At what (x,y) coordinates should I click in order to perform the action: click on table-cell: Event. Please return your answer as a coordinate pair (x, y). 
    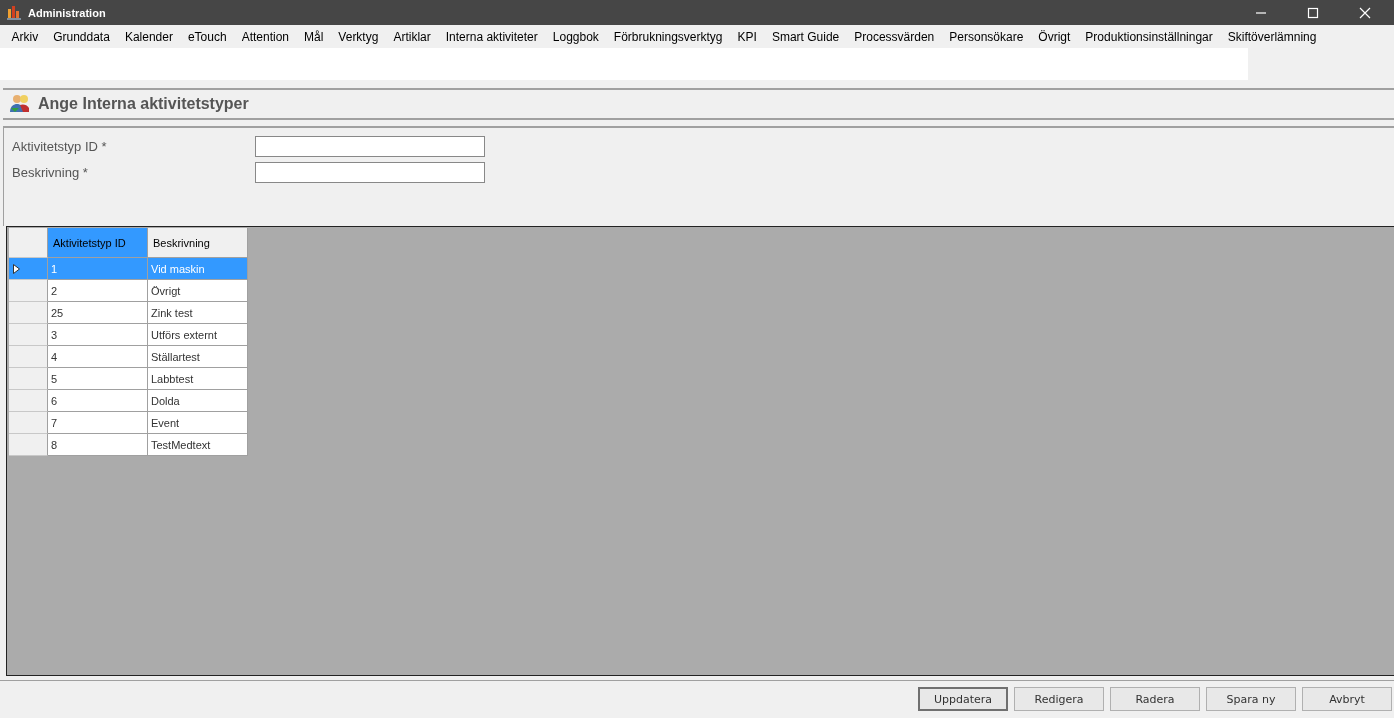
    Looking at the image, I should click on (198, 423).